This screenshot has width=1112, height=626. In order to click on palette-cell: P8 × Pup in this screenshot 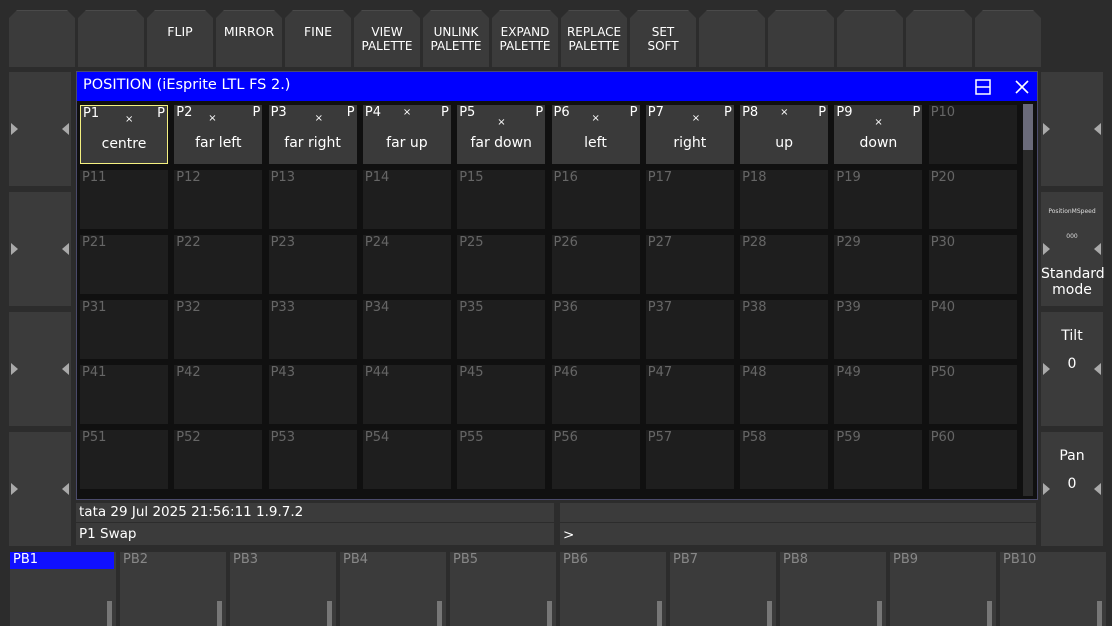, I will do `click(784, 134)`.